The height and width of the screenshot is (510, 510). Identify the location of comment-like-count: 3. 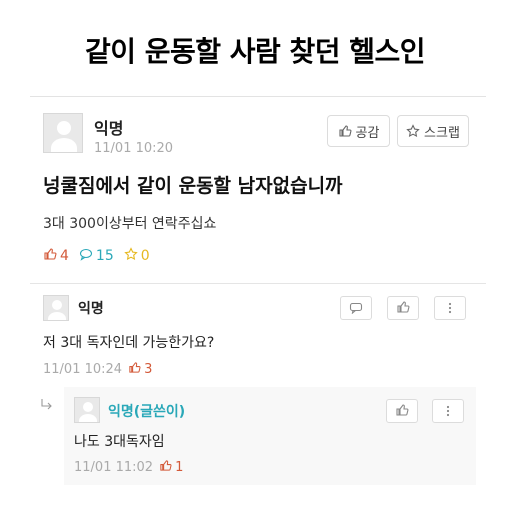
(140, 369).